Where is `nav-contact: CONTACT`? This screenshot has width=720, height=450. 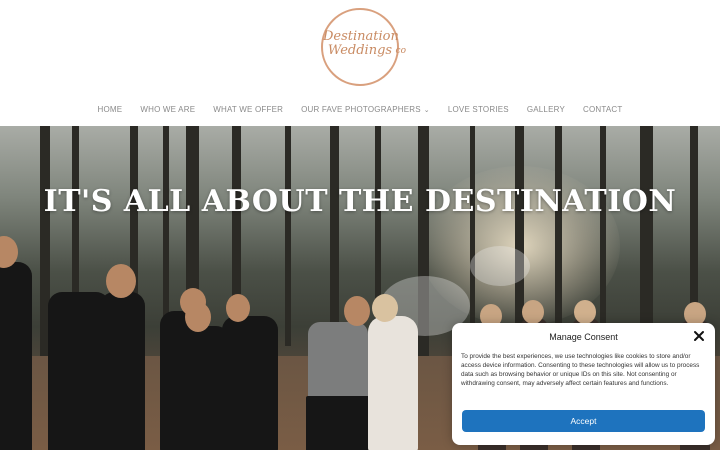
nav-contact: CONTACT is located at coordinates (602, 110).